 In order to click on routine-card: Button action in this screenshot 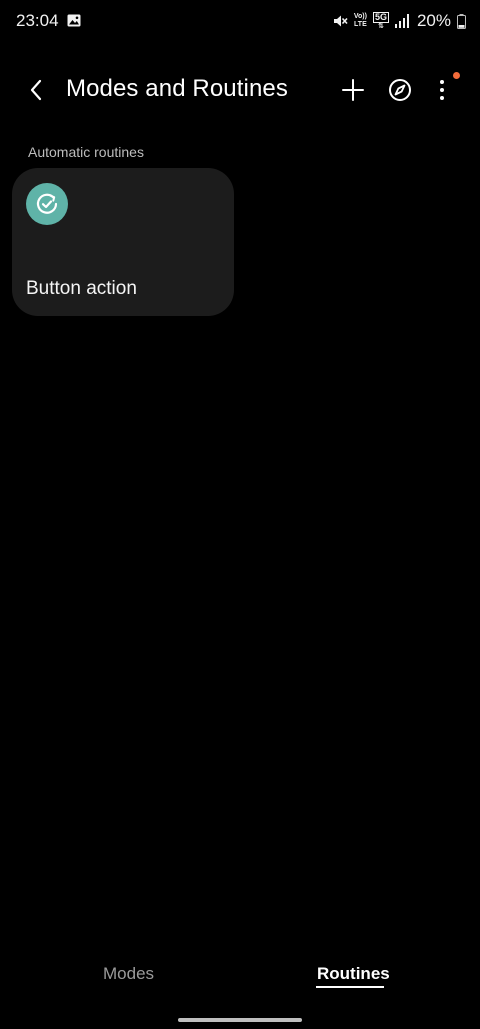, I will do `click(123, 242)`.